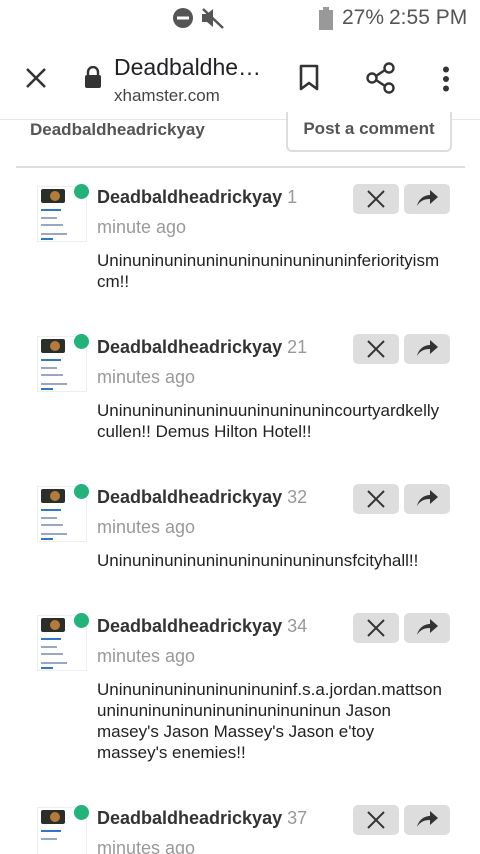  I want to click on status-bar: 27% 2:55 PM, so click(240, 18).